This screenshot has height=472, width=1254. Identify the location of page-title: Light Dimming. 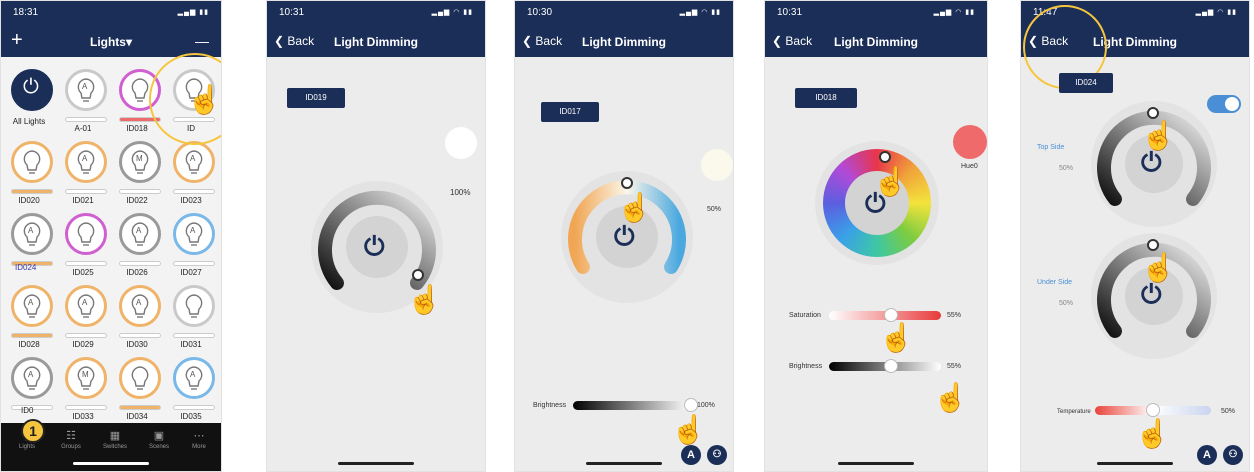
(376, 42).